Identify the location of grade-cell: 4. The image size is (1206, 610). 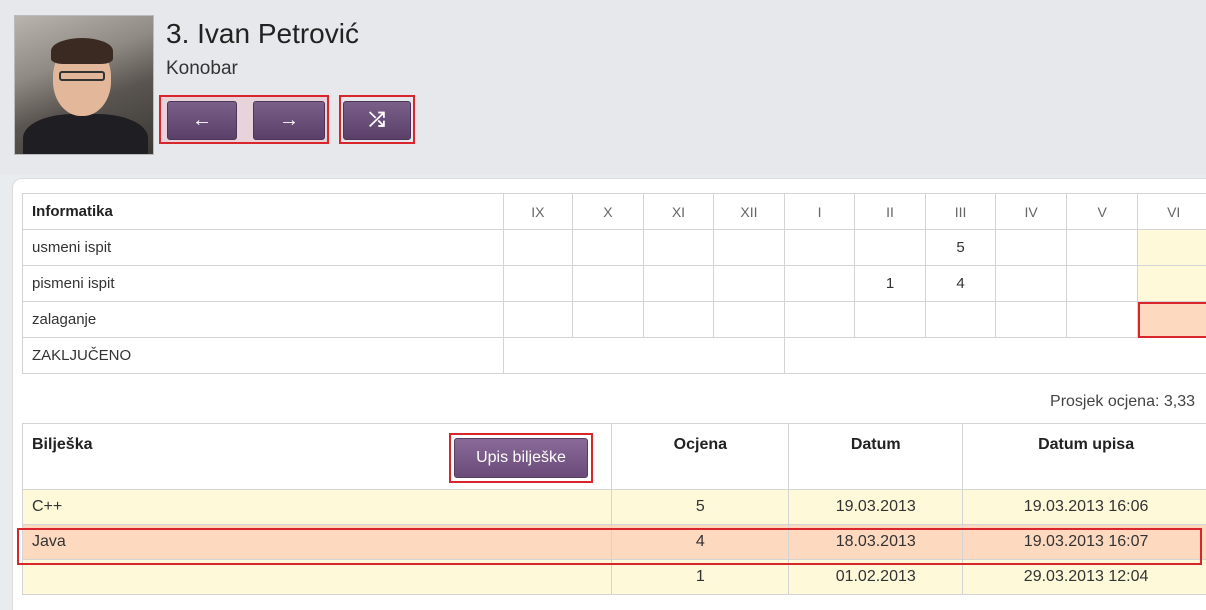
(960, 283).